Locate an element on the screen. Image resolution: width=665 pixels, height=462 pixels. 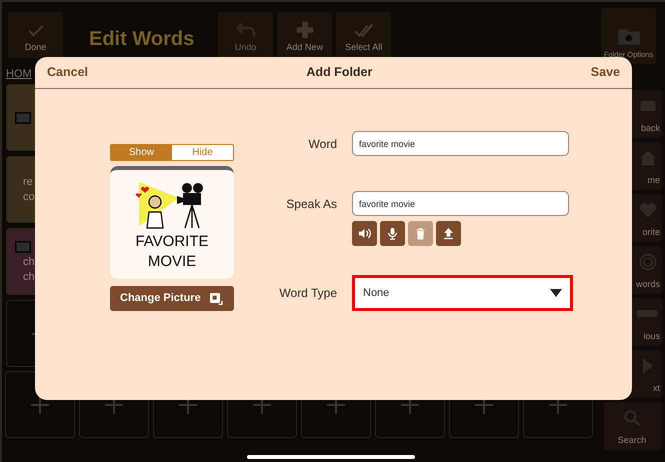
search-icon is located at coordinates (632, 418).